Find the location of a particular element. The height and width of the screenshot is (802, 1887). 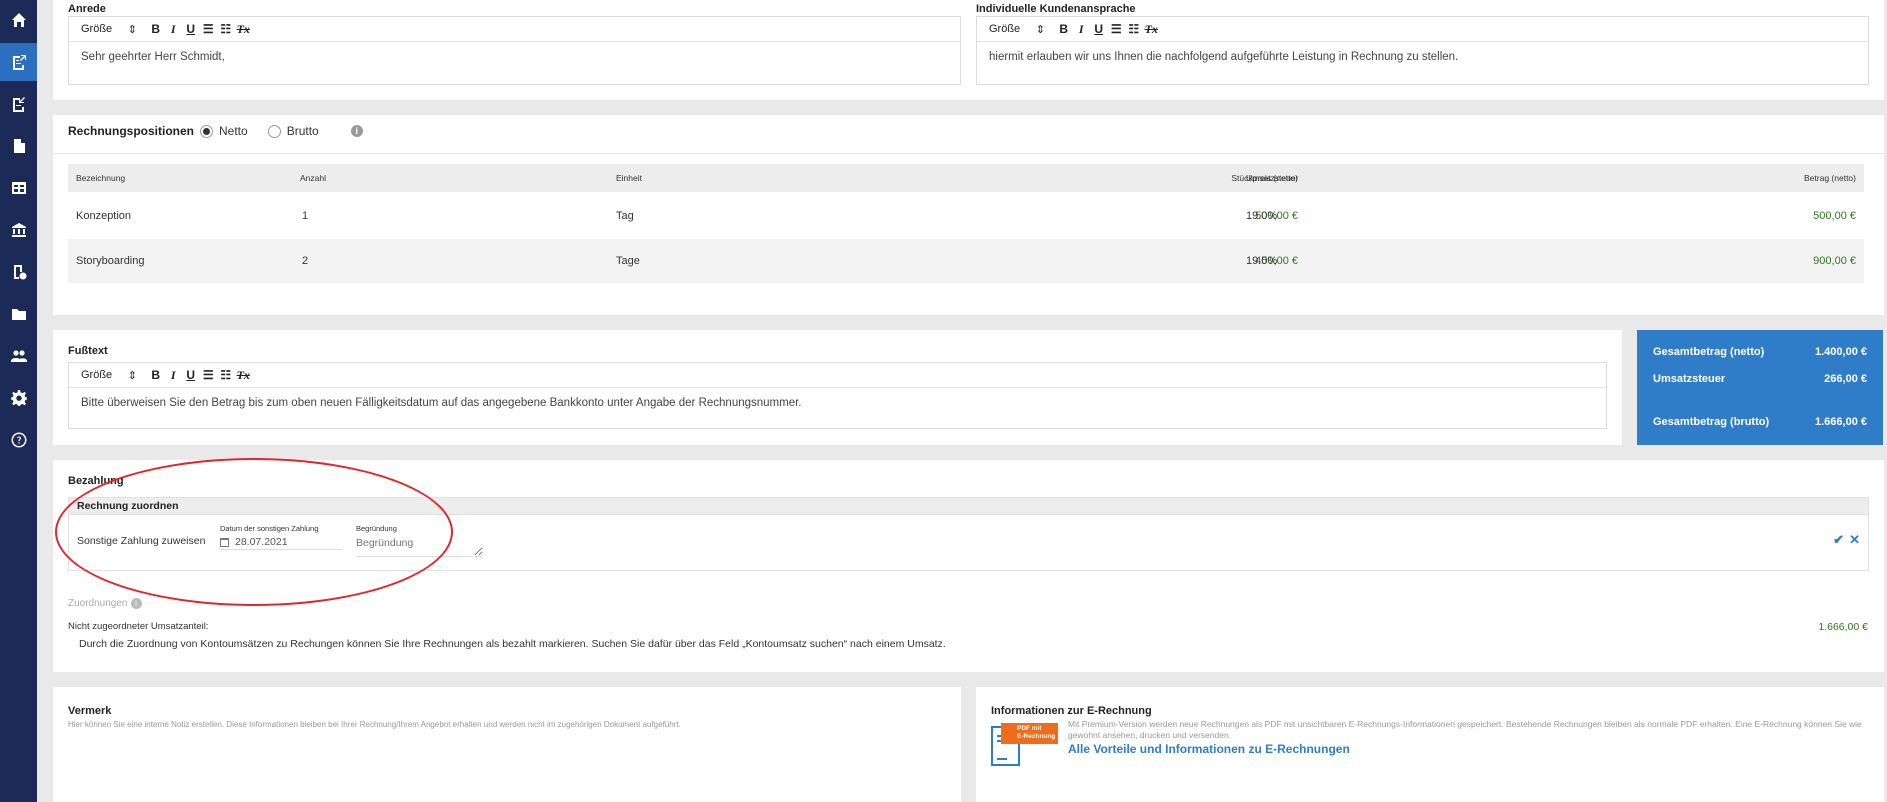

datum-field: 28.07.2021 is located at coordinates (281, 542).